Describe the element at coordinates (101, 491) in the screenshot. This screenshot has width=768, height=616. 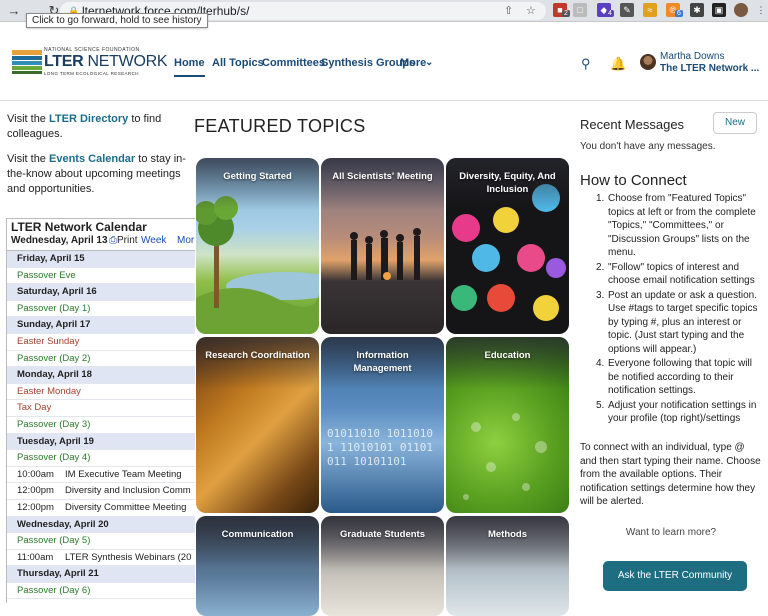
I see `calendar-event: 12:00pm Diversity and Inclusion Comm` at that location.